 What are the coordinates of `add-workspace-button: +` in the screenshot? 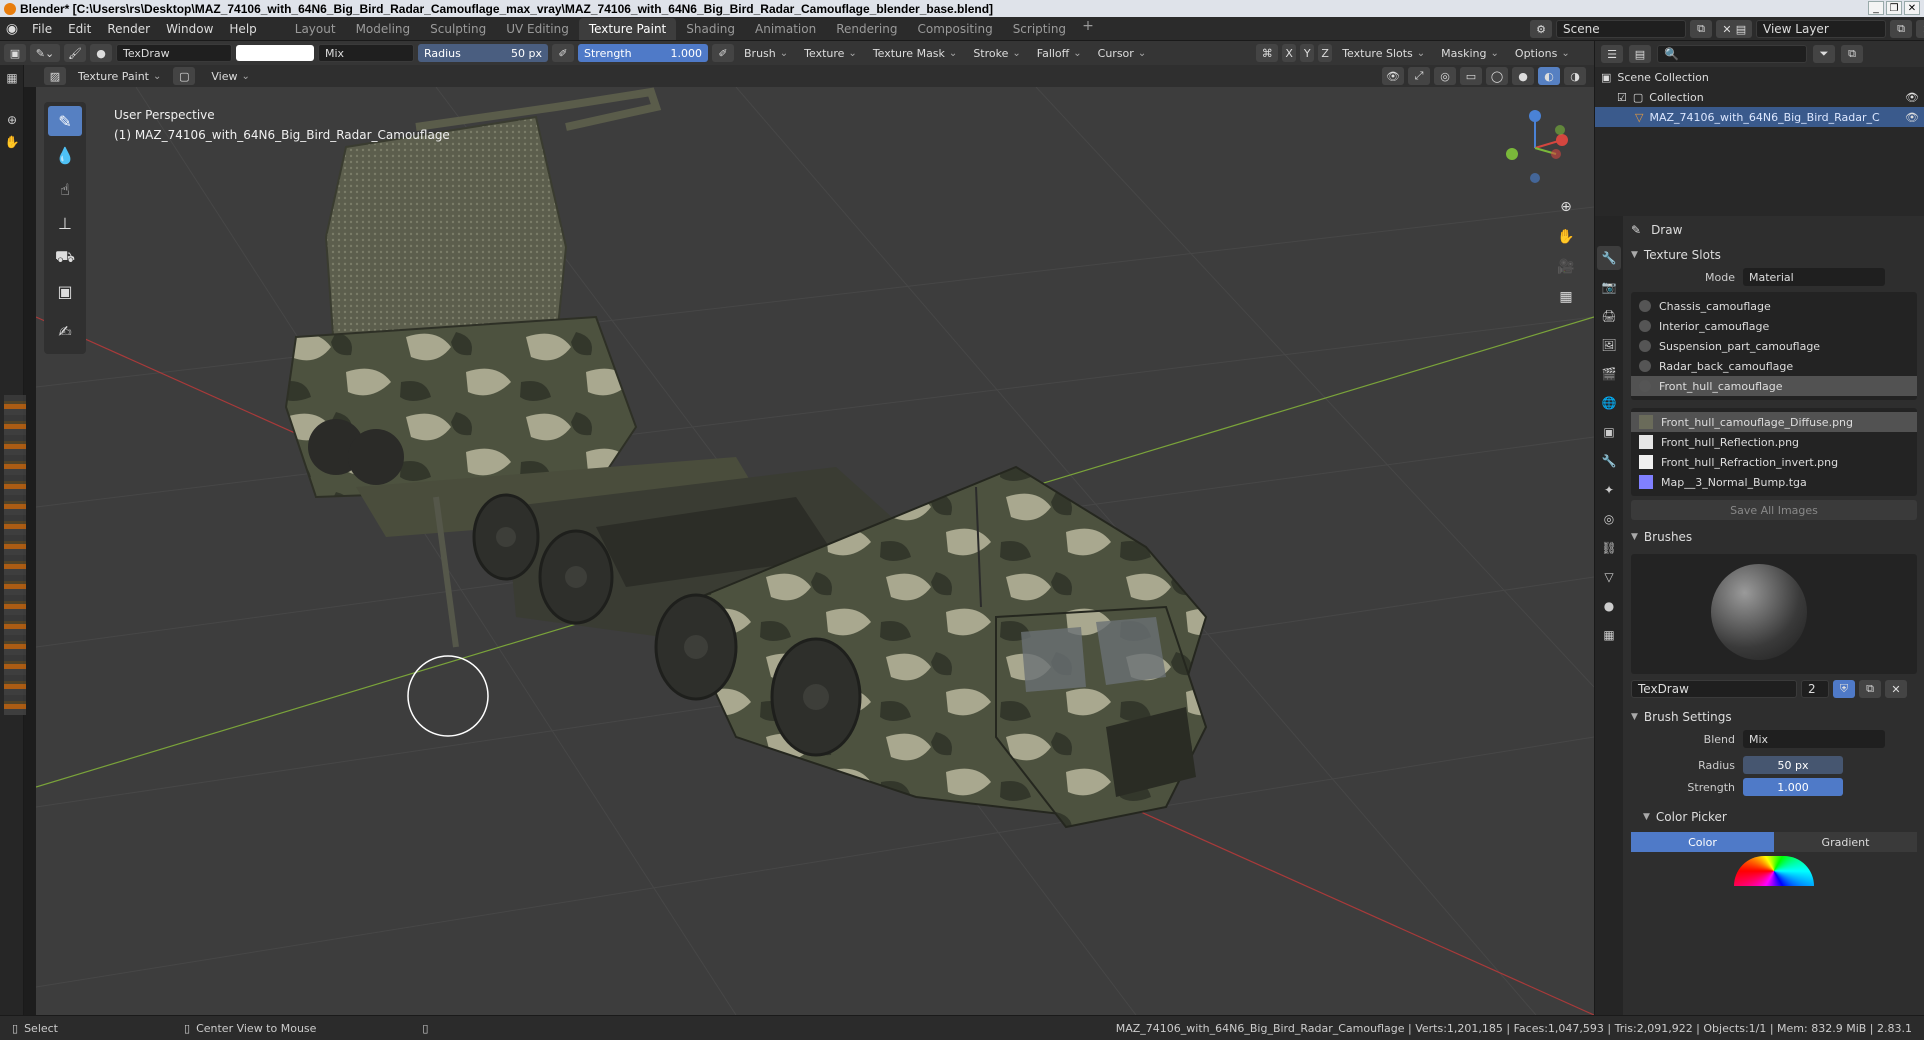 It's located at (1088, 29).